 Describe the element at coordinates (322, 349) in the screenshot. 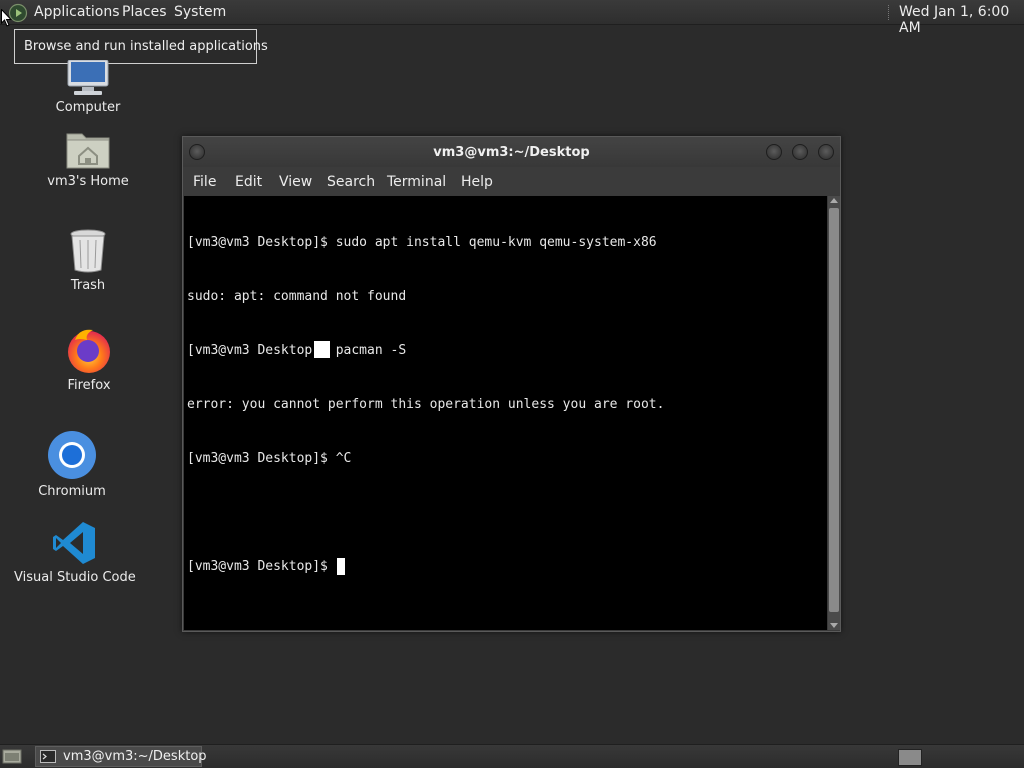

I see `pointer-block-cursor` at that location.